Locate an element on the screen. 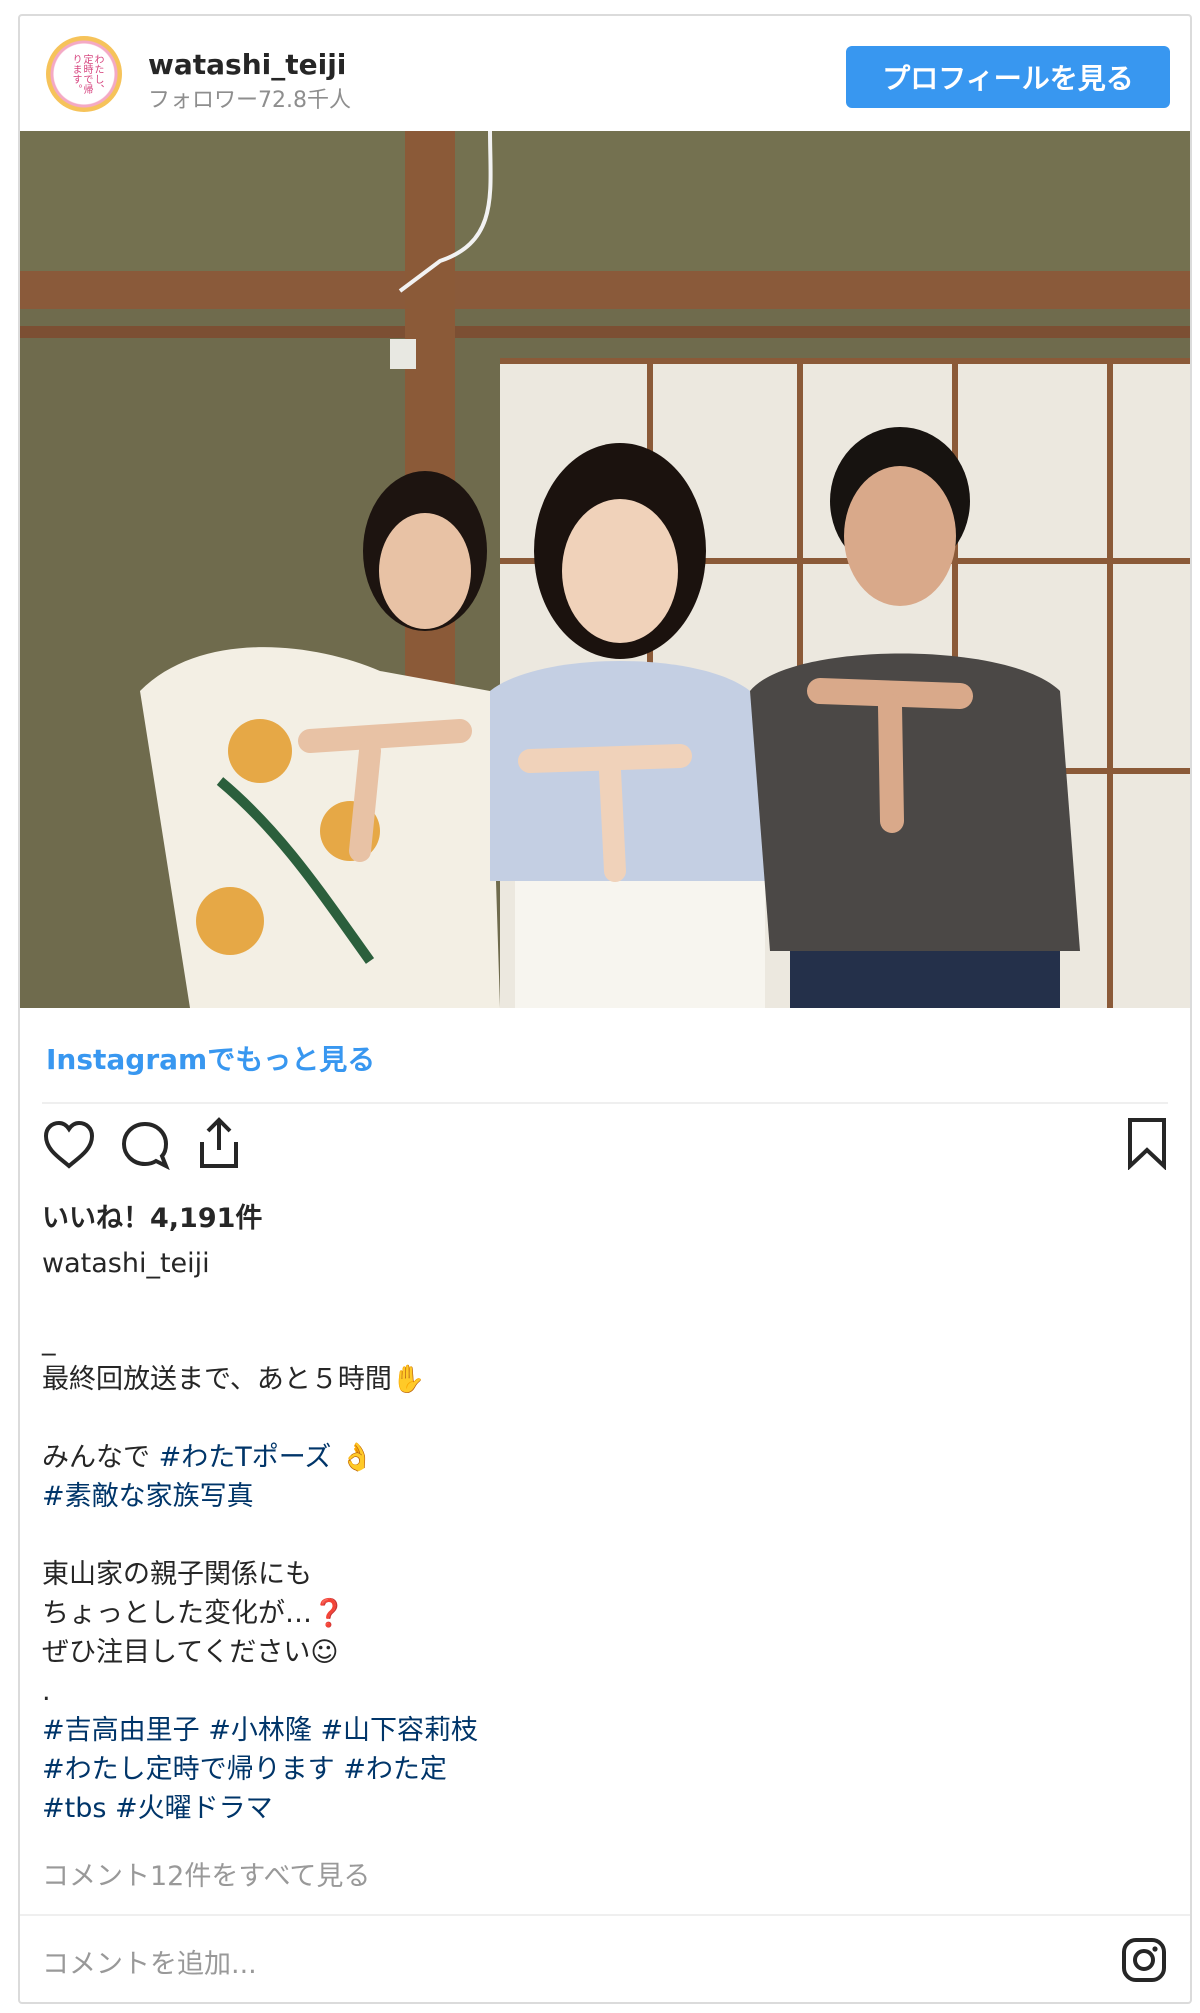 The width and height of the screenshot is (1200, 2013). caption-line: #素敵な家族写真 is located at coordinates (260, 1496).